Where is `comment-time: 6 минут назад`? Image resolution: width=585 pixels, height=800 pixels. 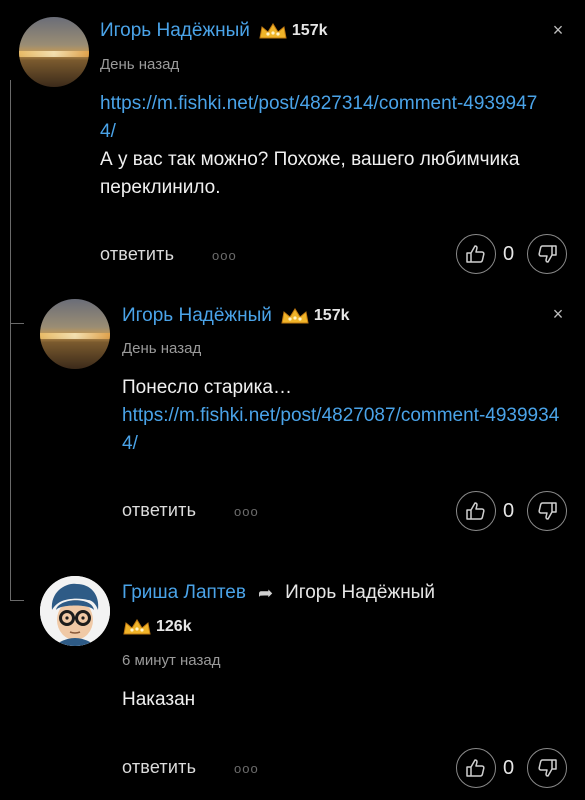 comment-time: 6 минут назад is located at coordinates (171, 660).